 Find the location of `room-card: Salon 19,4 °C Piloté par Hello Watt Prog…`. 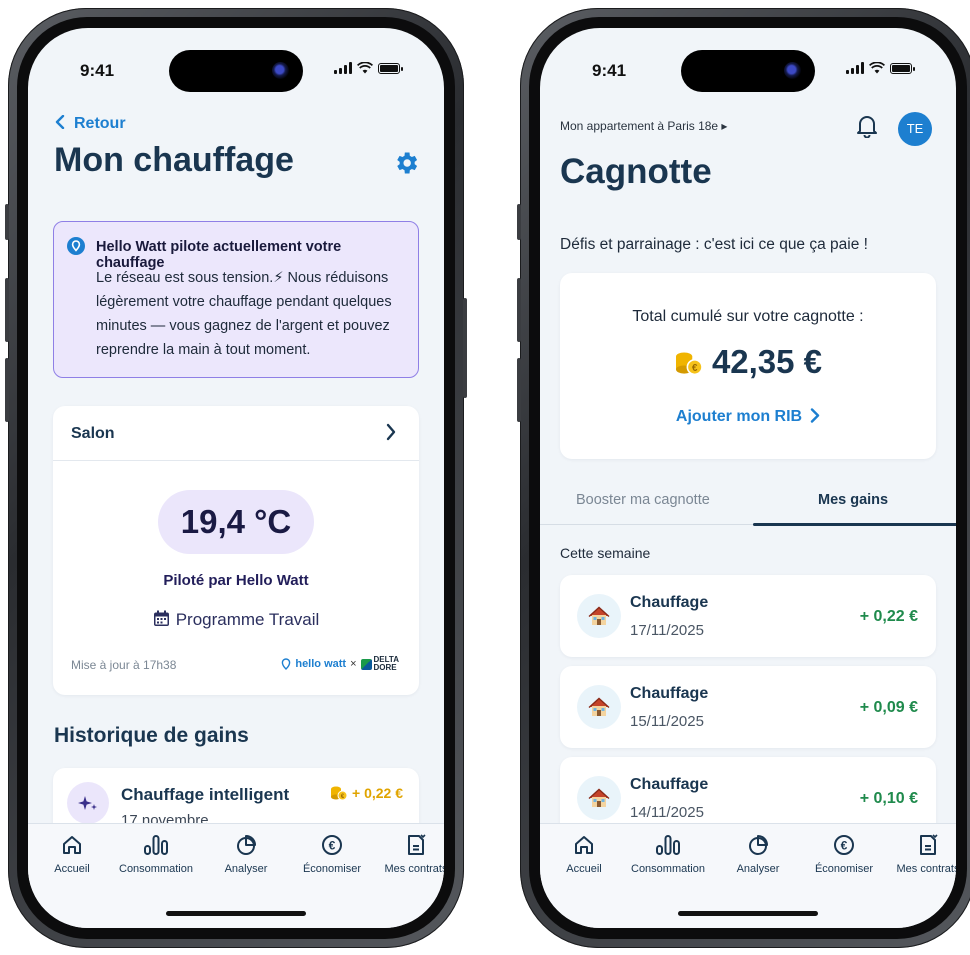

room-card: Salon 19,4 °C Piloté par Hello Watt Prog… is located at coordinates (236, 550).